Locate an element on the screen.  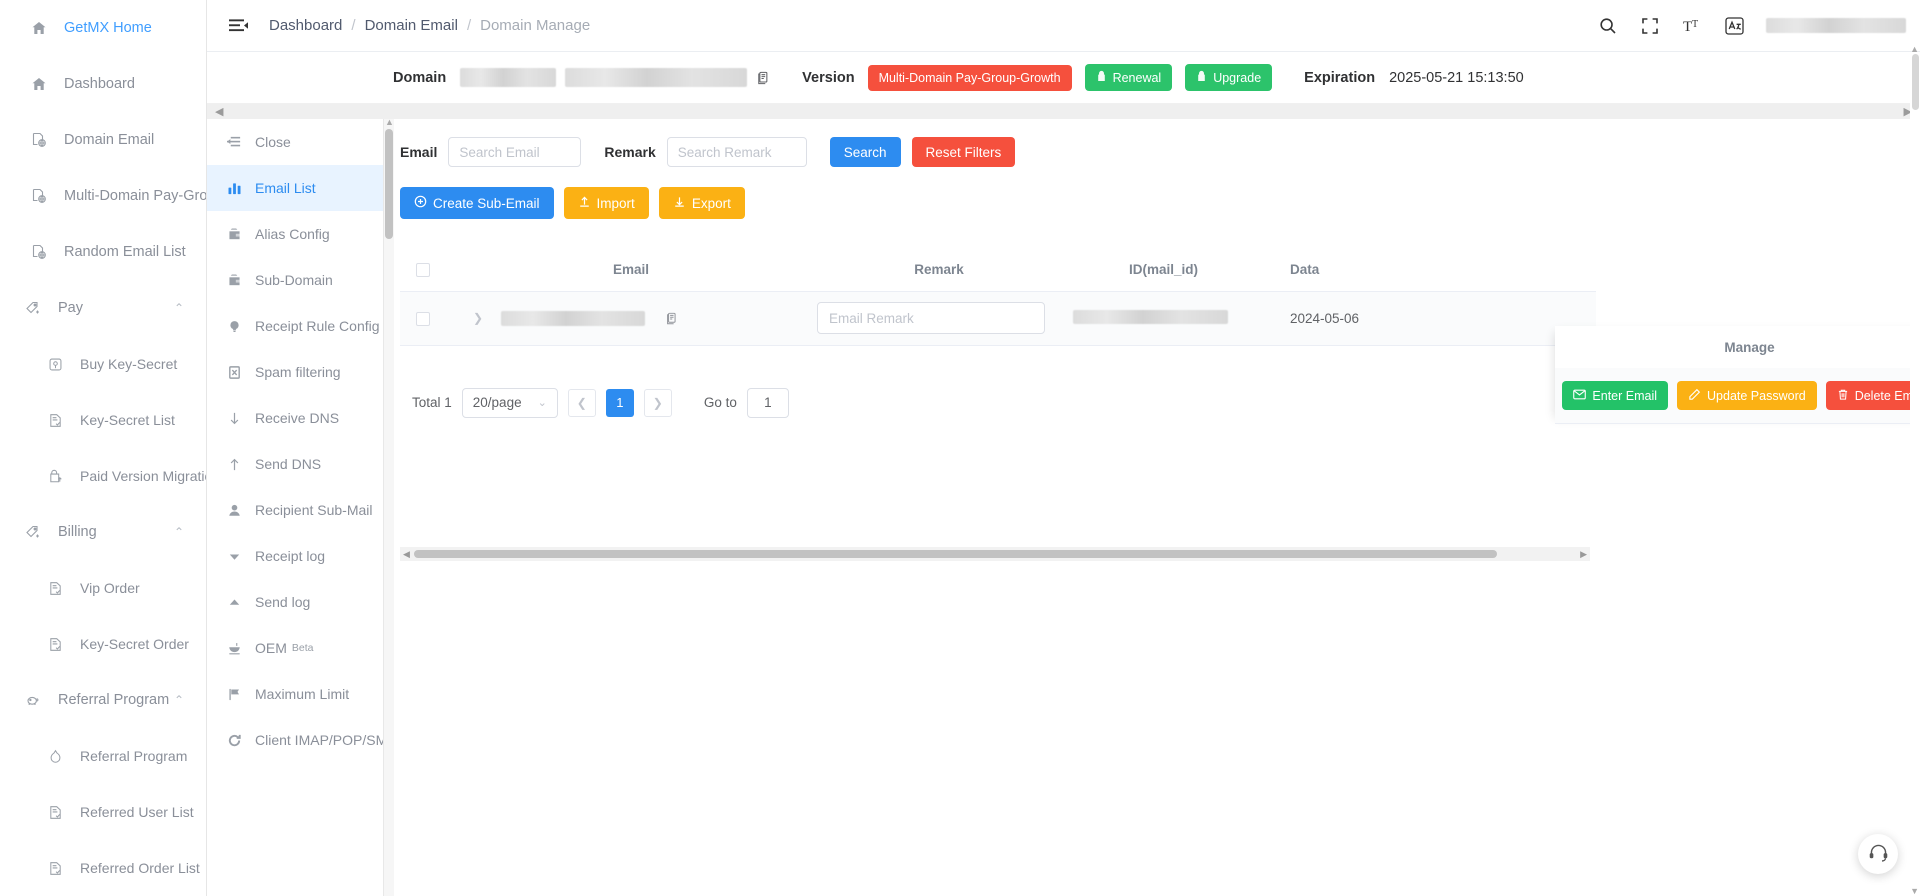
sidebar-item-referred-user-list: Referred User List is located at coordinates (103, 812).